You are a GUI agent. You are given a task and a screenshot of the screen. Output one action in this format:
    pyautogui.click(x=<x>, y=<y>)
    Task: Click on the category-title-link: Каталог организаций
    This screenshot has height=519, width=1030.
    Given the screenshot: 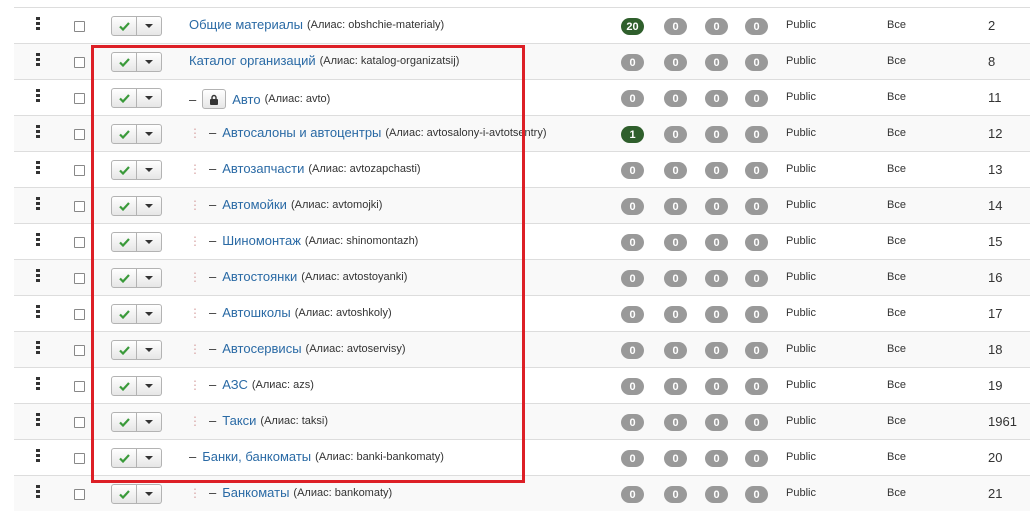 What is the action you would take?
    pyautogui.click(x=252, y=60)
    